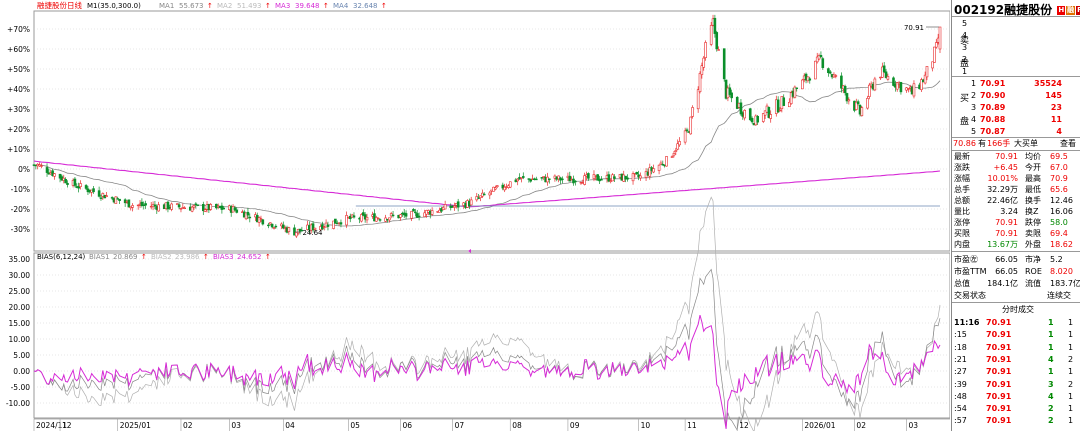 The height and width of the screenshot is (431, 1080). I want to click on price-tick-label: +10%, so click(18, 149).